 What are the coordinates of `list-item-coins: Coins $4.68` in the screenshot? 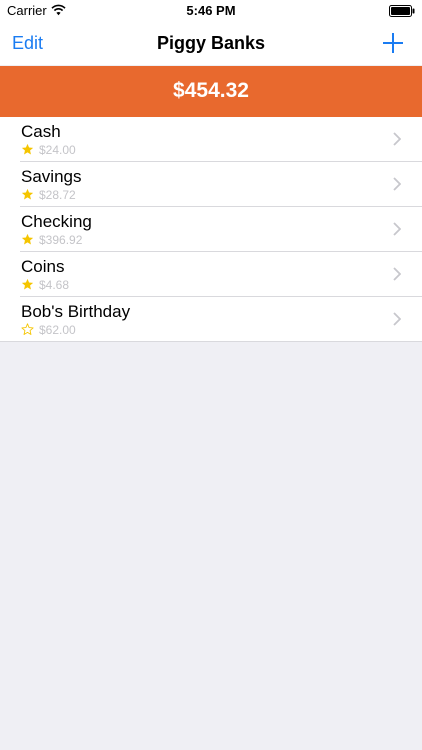 It's located at (211, 274).